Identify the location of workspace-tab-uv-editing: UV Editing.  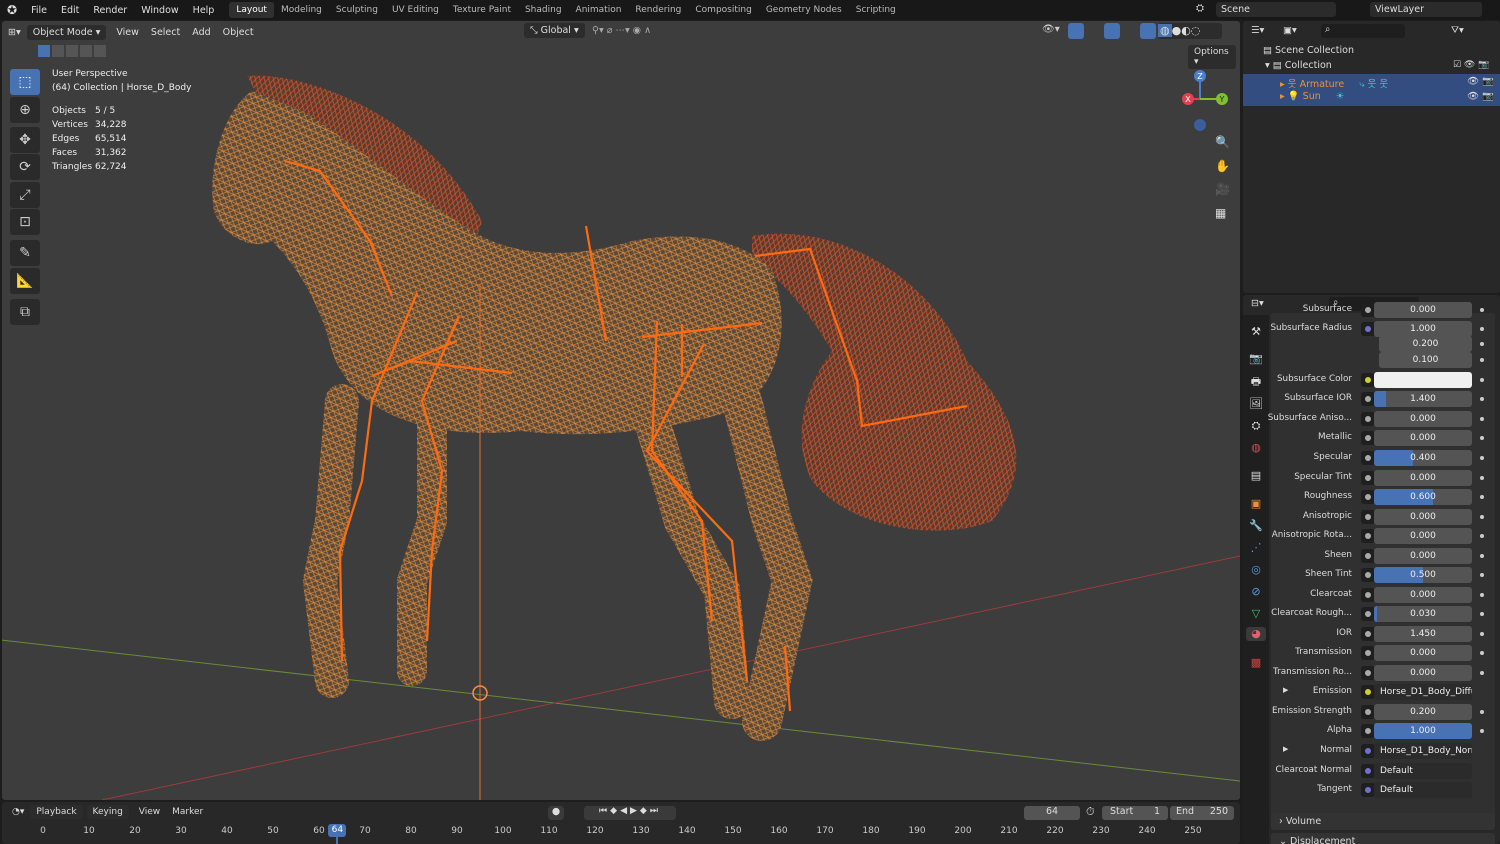
(415, 10).